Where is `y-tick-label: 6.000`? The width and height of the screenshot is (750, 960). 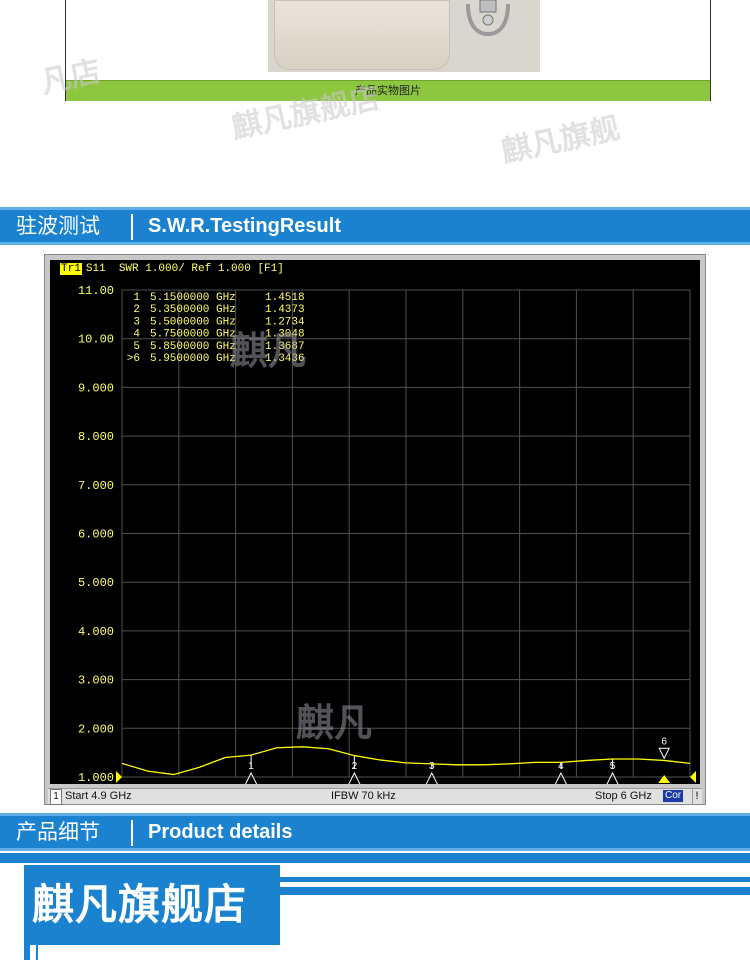
y-tick-label: 6.000 is located at coordinates (96, 535).